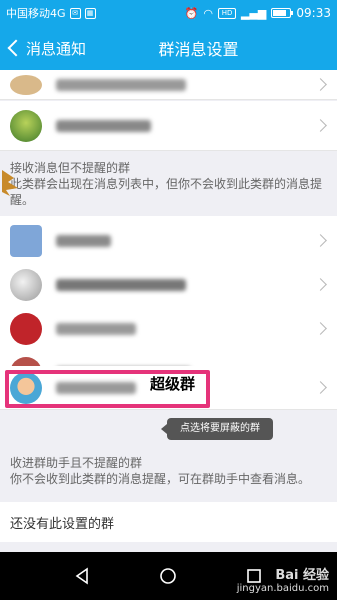  What do you see at coordinates (227, 13) in the screenshot?
I see `hd-badge: HD` at bounding box center [227, 13].